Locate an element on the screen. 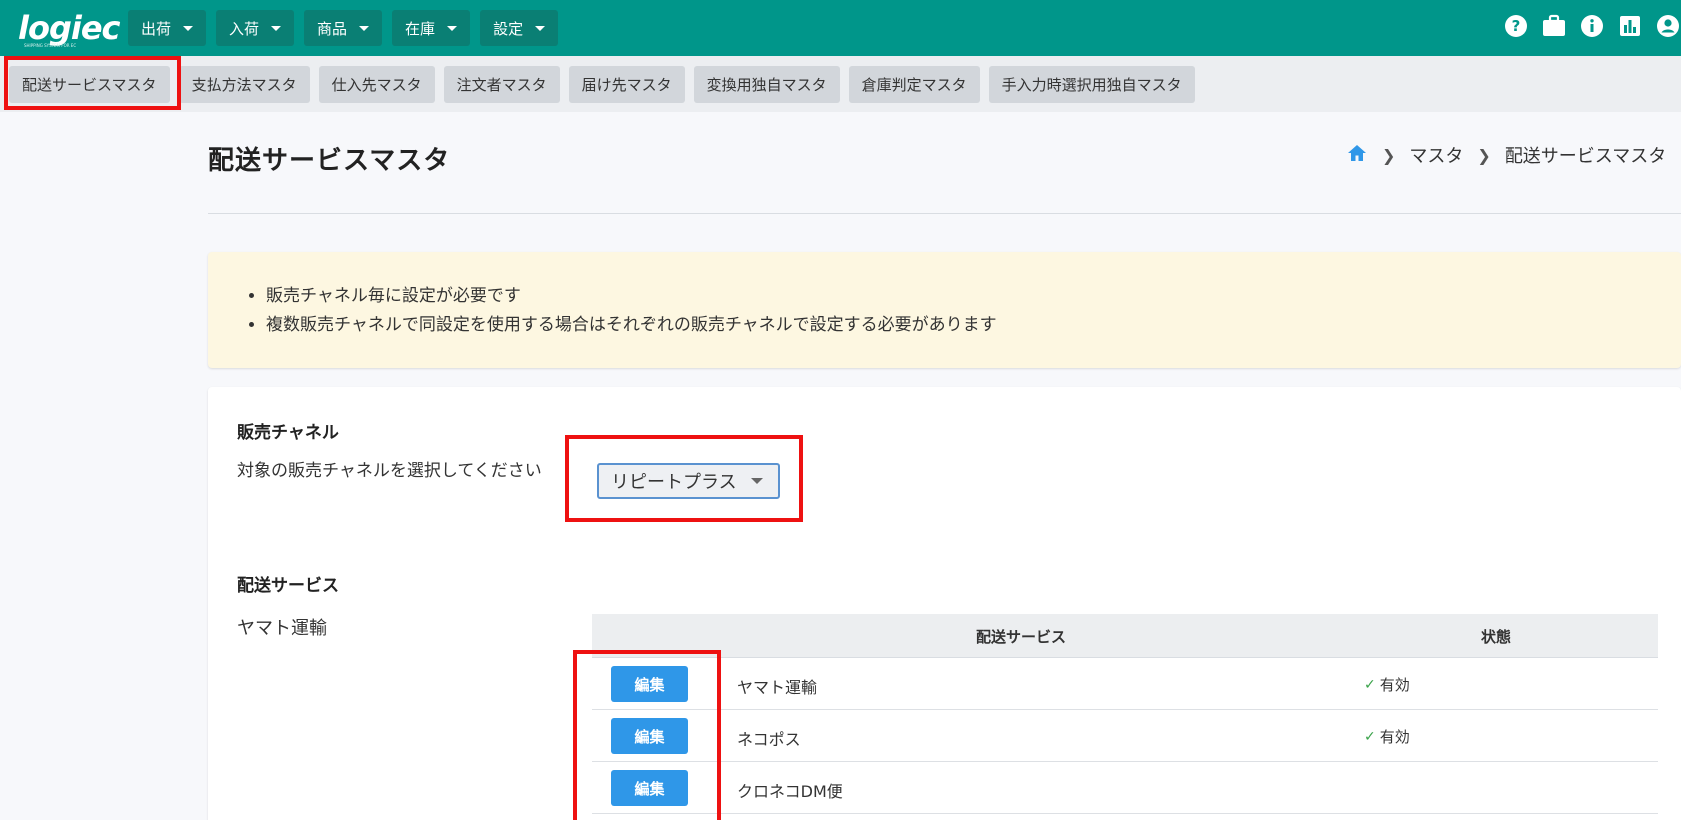 The height and width of the screenshot is (820, 1681). info-icon is located at coordinates (1592, 26).